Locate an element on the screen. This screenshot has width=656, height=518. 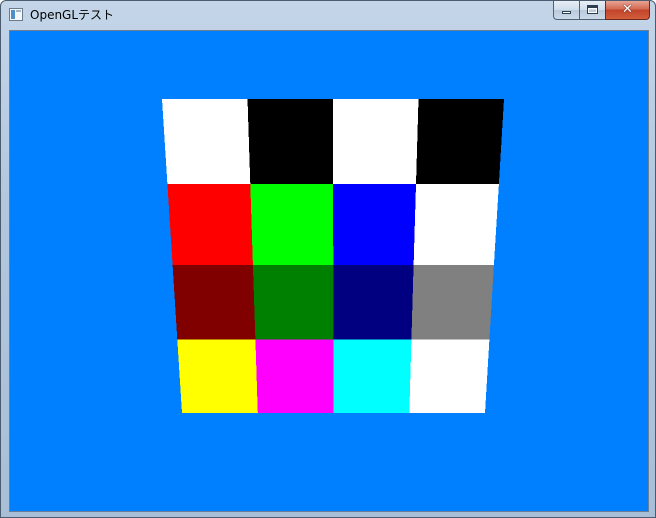
grid-cell-r1-c3 is located at coordinates (376, 142).